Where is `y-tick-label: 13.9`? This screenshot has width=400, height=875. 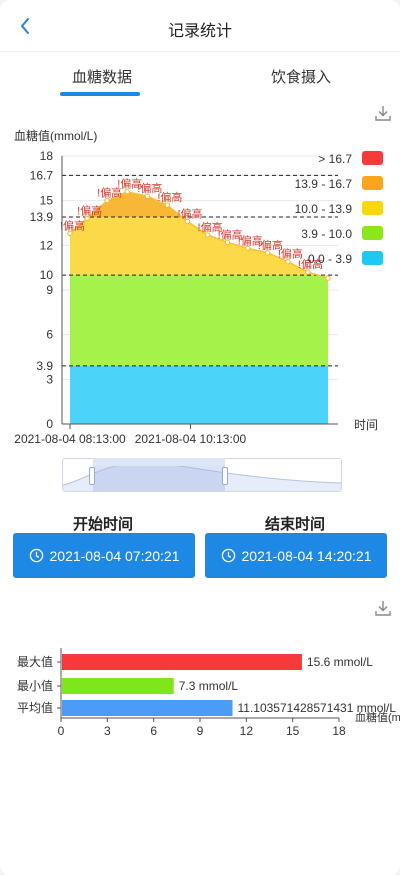
y-tick-label: 13.9 is located at coordinates (42, 217).